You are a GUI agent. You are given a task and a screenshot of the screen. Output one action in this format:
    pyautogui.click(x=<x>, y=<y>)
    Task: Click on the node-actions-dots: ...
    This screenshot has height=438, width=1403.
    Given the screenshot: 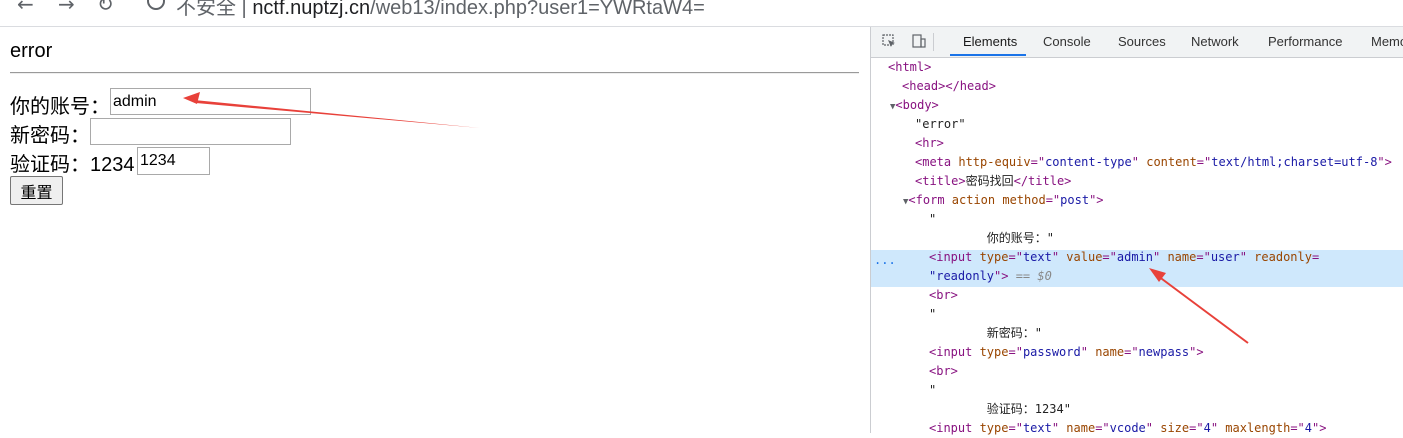 What is the action you would take?
    pyautogui.click(x=885, y=260)
    